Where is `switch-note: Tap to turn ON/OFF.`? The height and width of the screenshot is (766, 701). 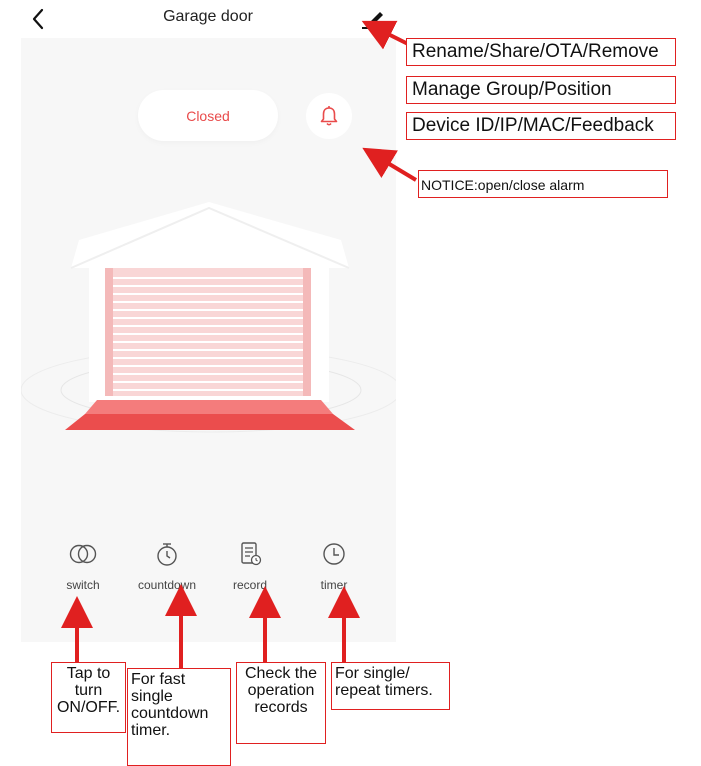
switch-note: Tap to turn ON/OFF. is located at coordinates (88, 697).